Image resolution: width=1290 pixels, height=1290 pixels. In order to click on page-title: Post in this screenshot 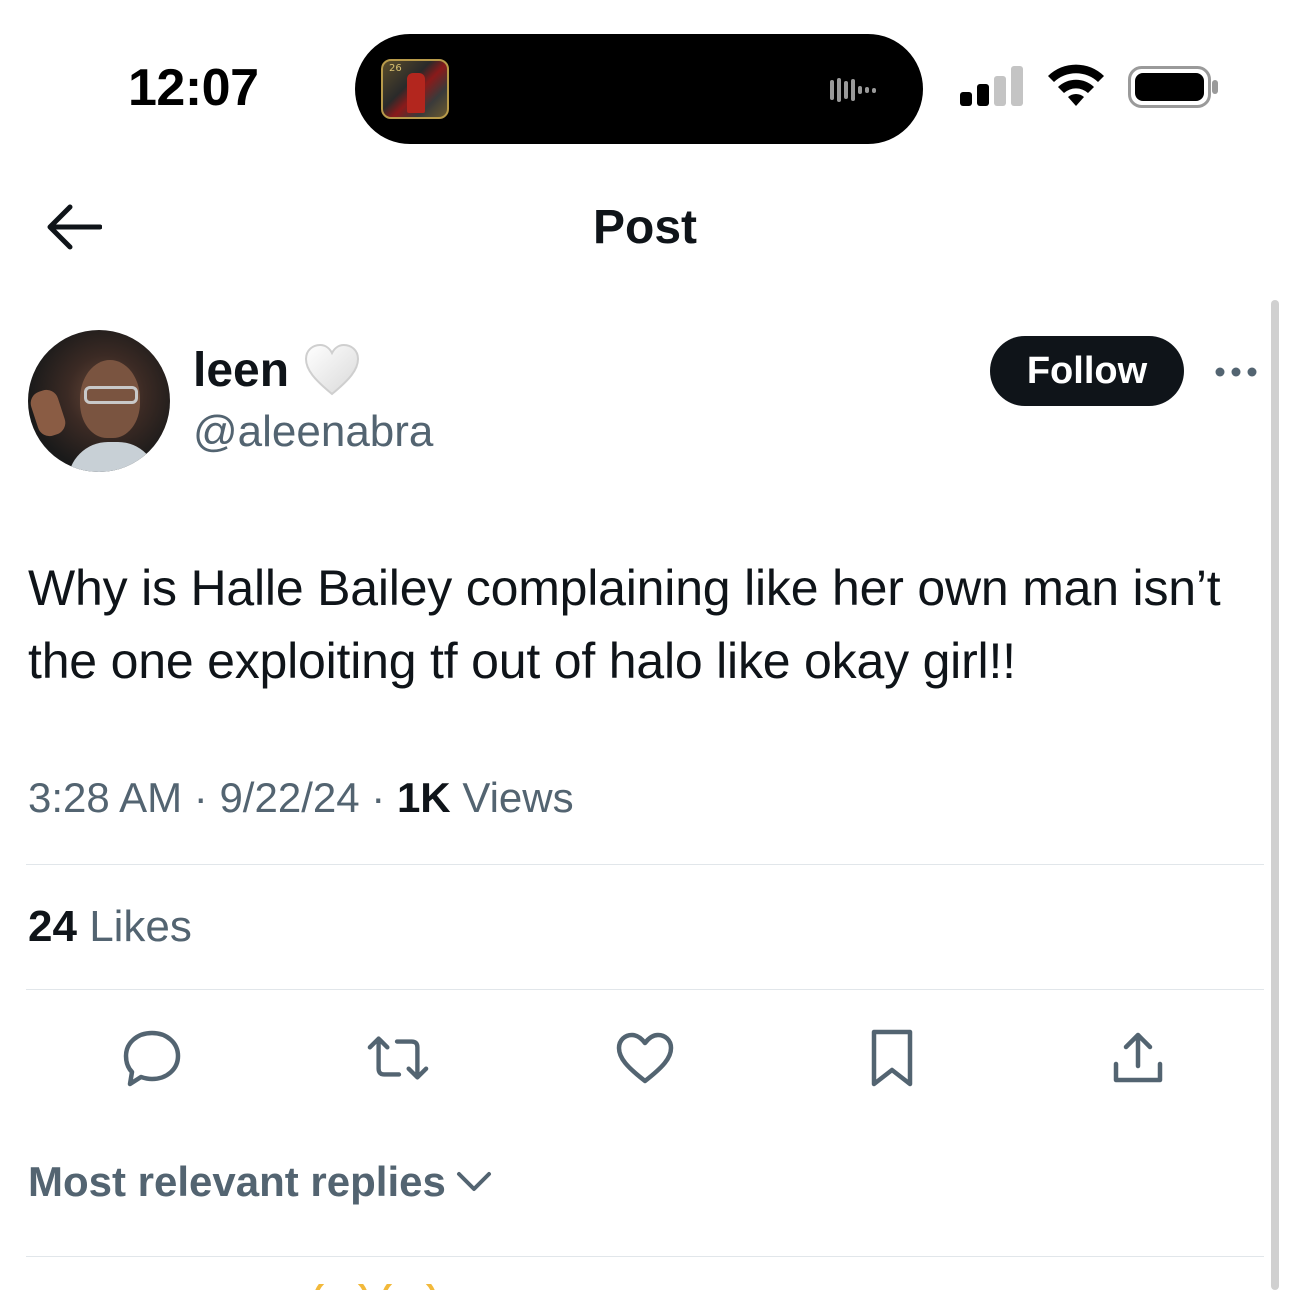, I will do `click(644, 227)`.